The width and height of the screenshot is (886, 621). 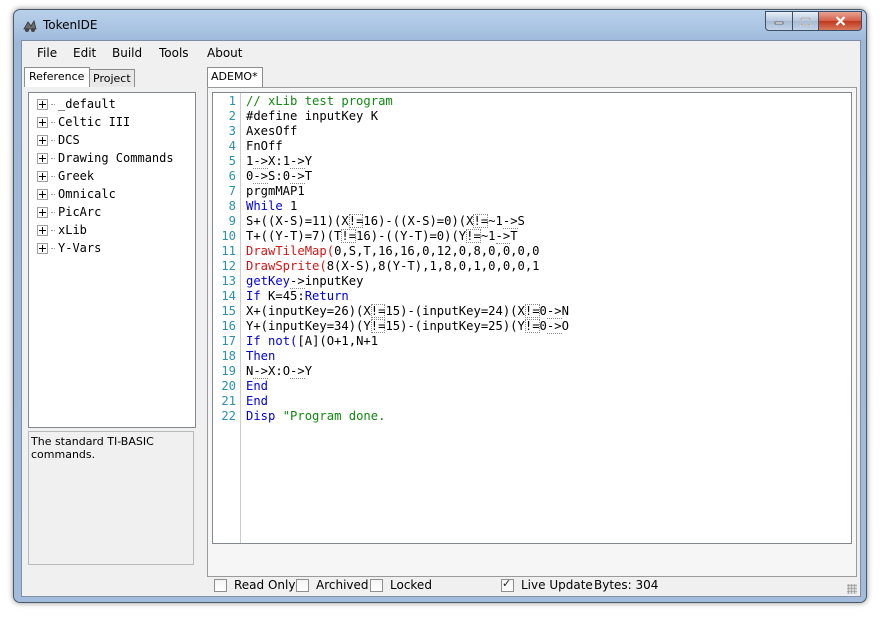 What do you see at coordinates (228, 401) in the screenshot?
I see `line-number: 21` at bounding box center [228, 401].